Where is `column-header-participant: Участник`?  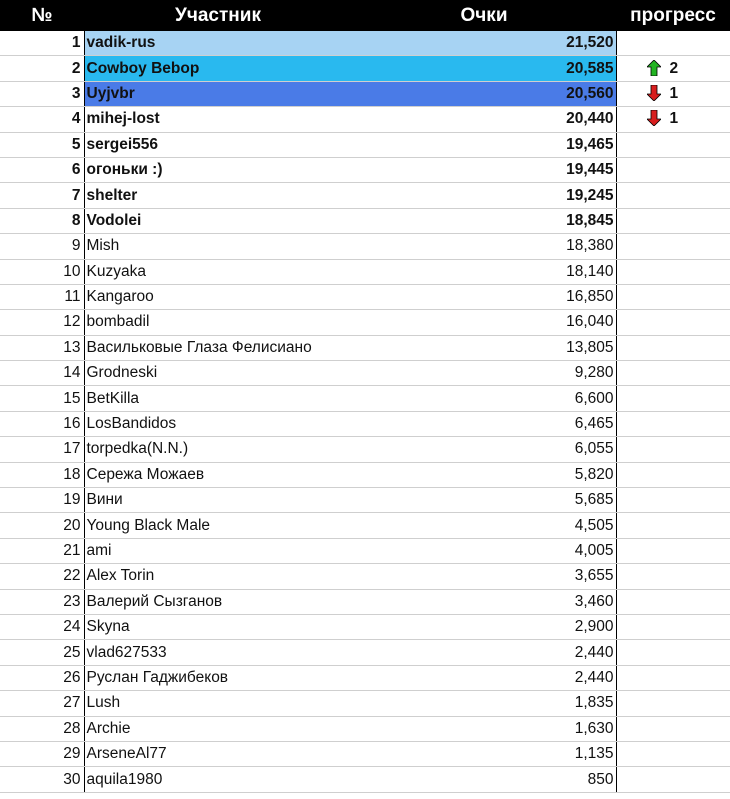 column-header-participant: Участник is located at coordinates (218, 15).